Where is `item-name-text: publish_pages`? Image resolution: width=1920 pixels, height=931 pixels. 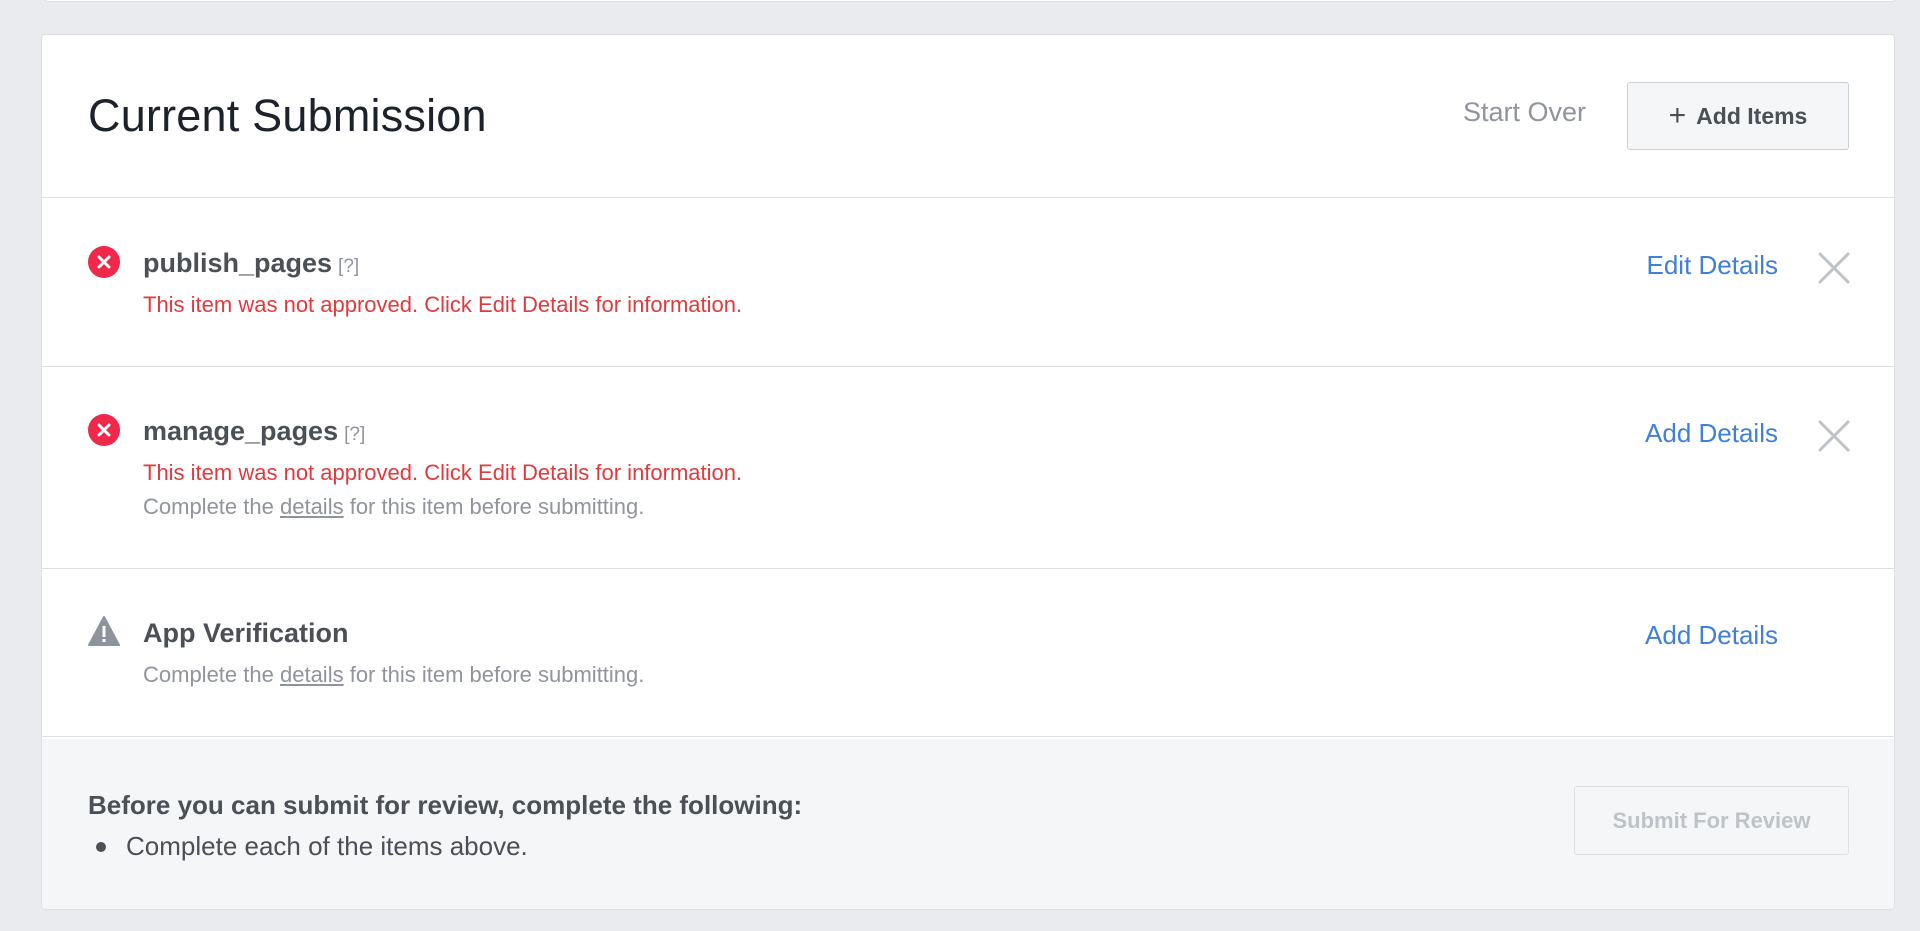
item-name-text: publish_pages is located at coordinates (238, 263).